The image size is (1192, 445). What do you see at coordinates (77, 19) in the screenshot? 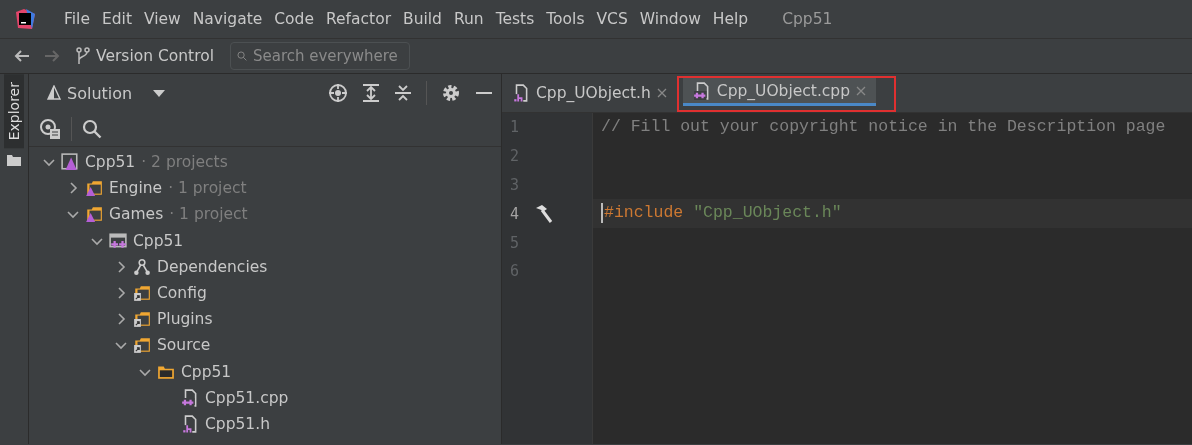
I see `menu-item: File` at bounding box center [77, 19].